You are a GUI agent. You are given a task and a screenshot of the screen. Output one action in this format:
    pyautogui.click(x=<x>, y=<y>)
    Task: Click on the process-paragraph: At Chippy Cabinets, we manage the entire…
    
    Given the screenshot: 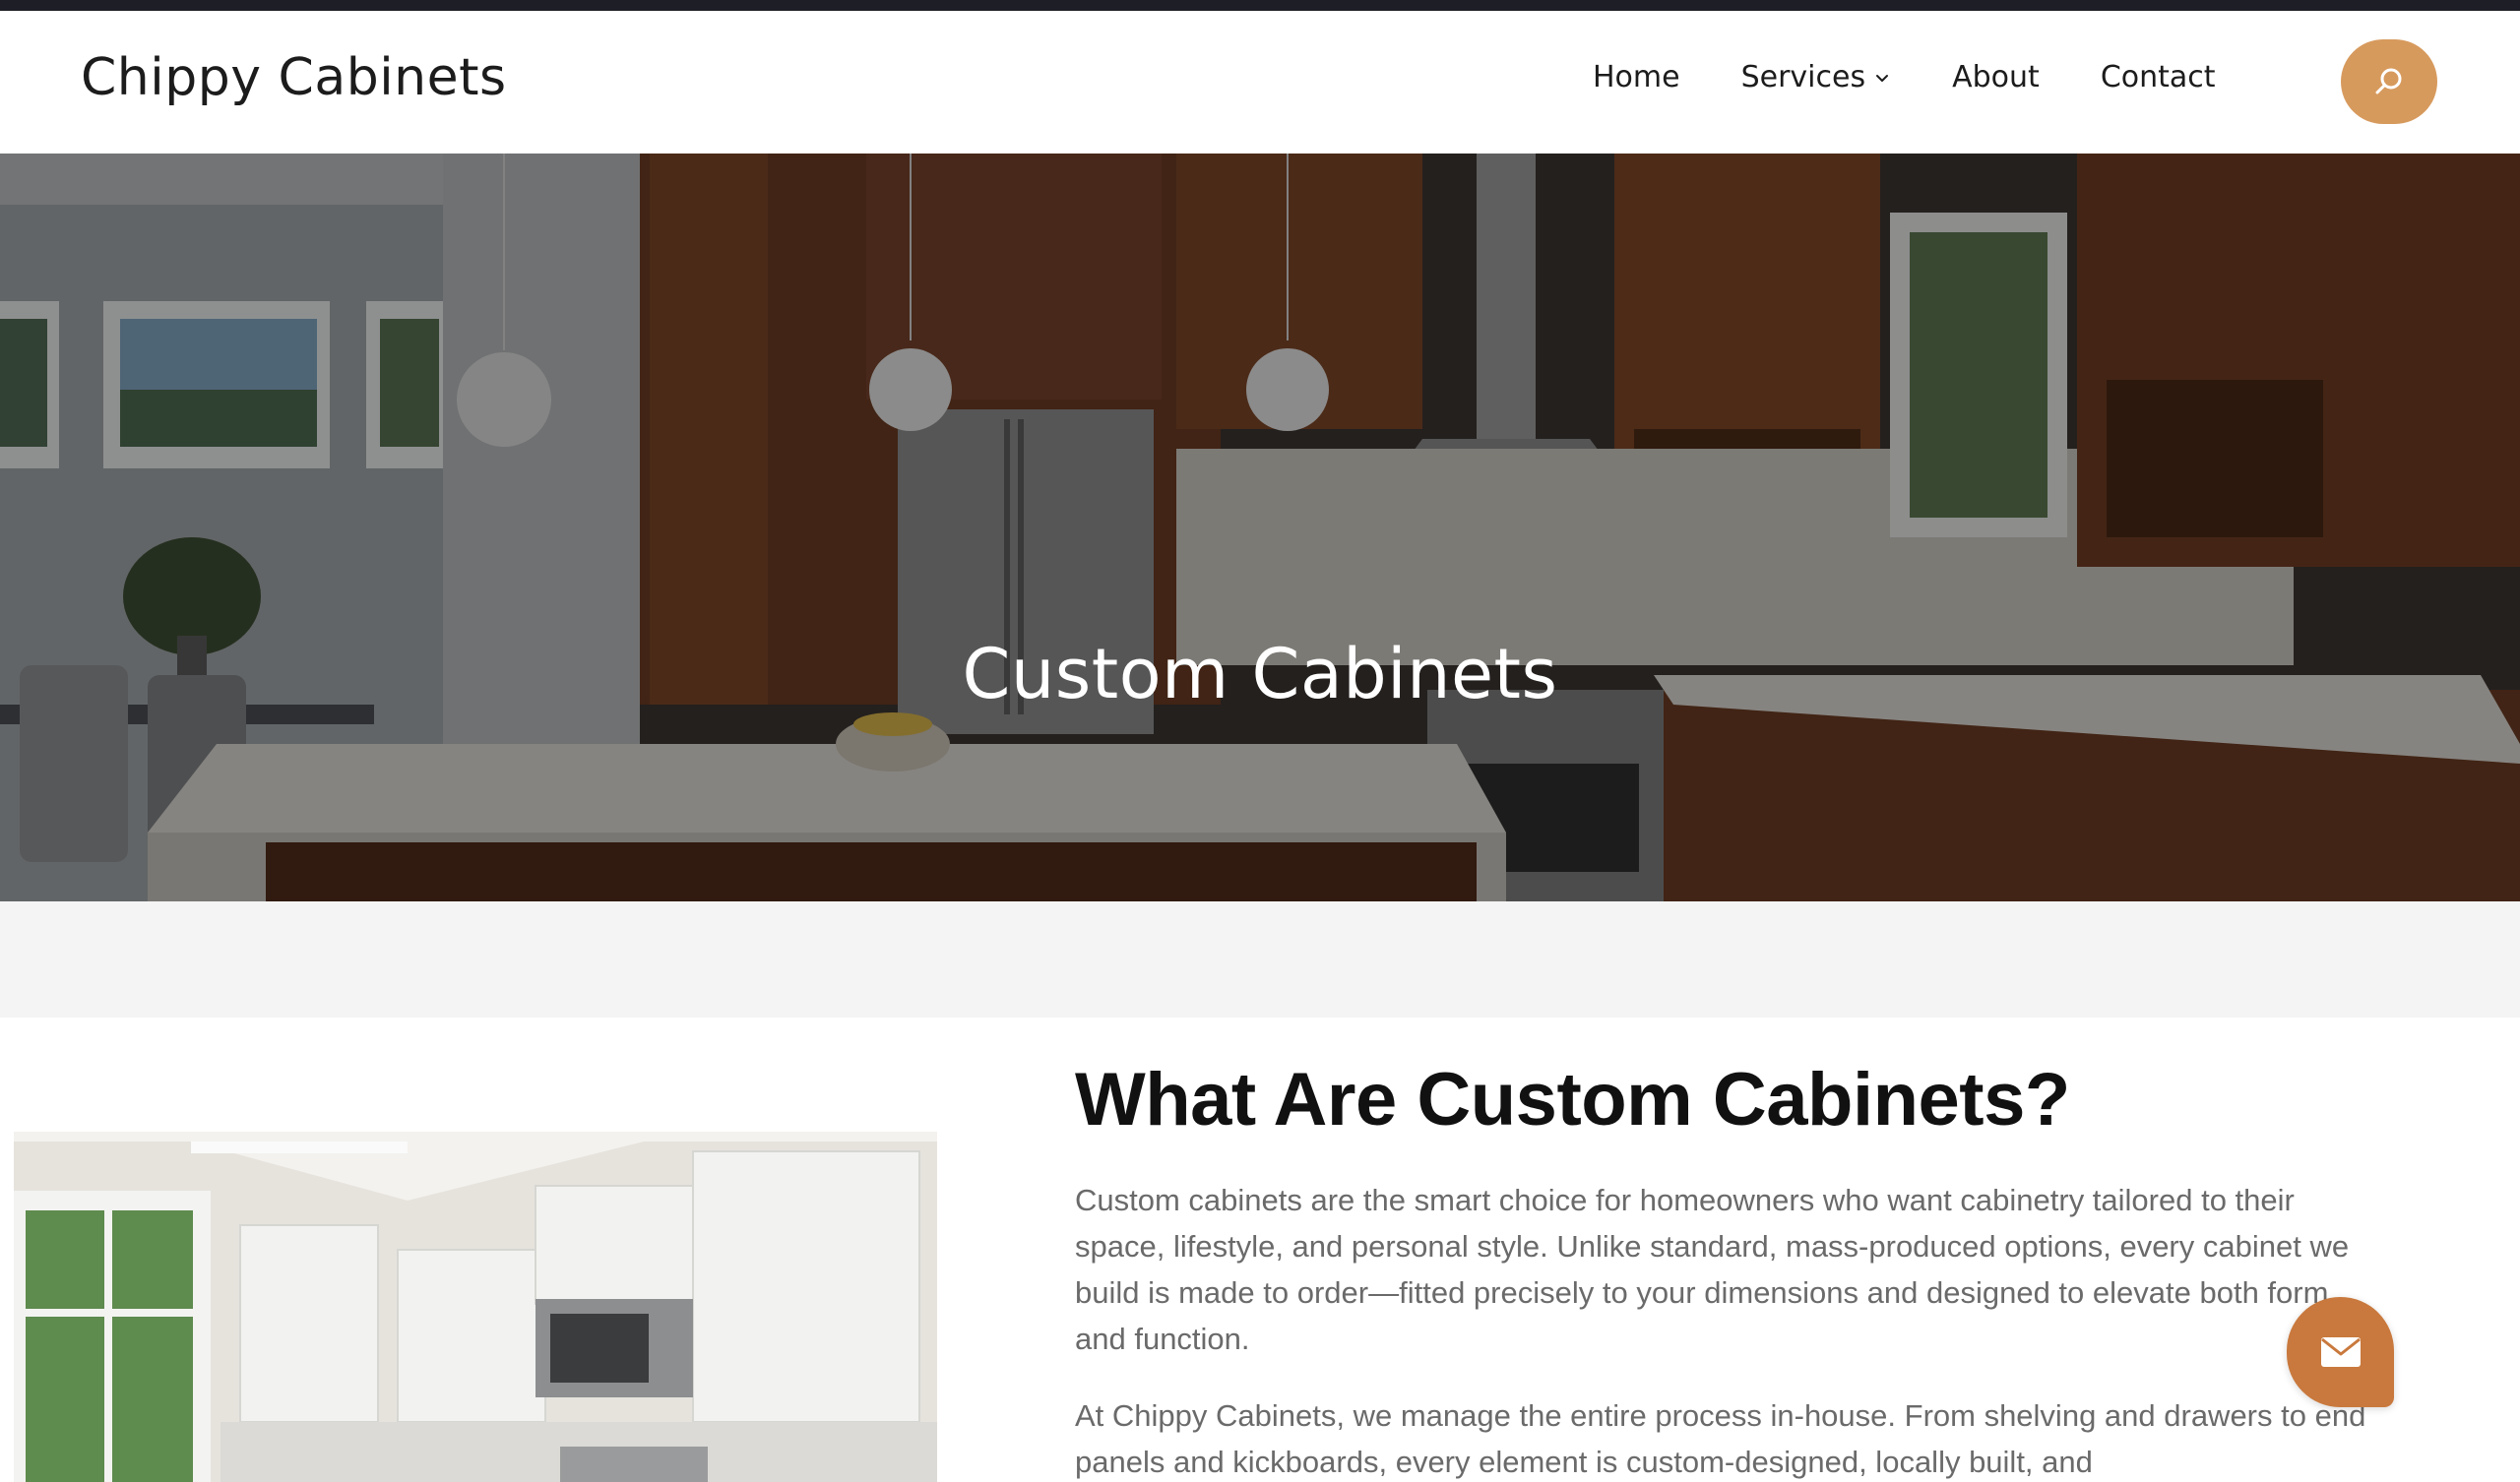 What is the action you would take?
    pyautogui.click(x=1720, y=1438)
    